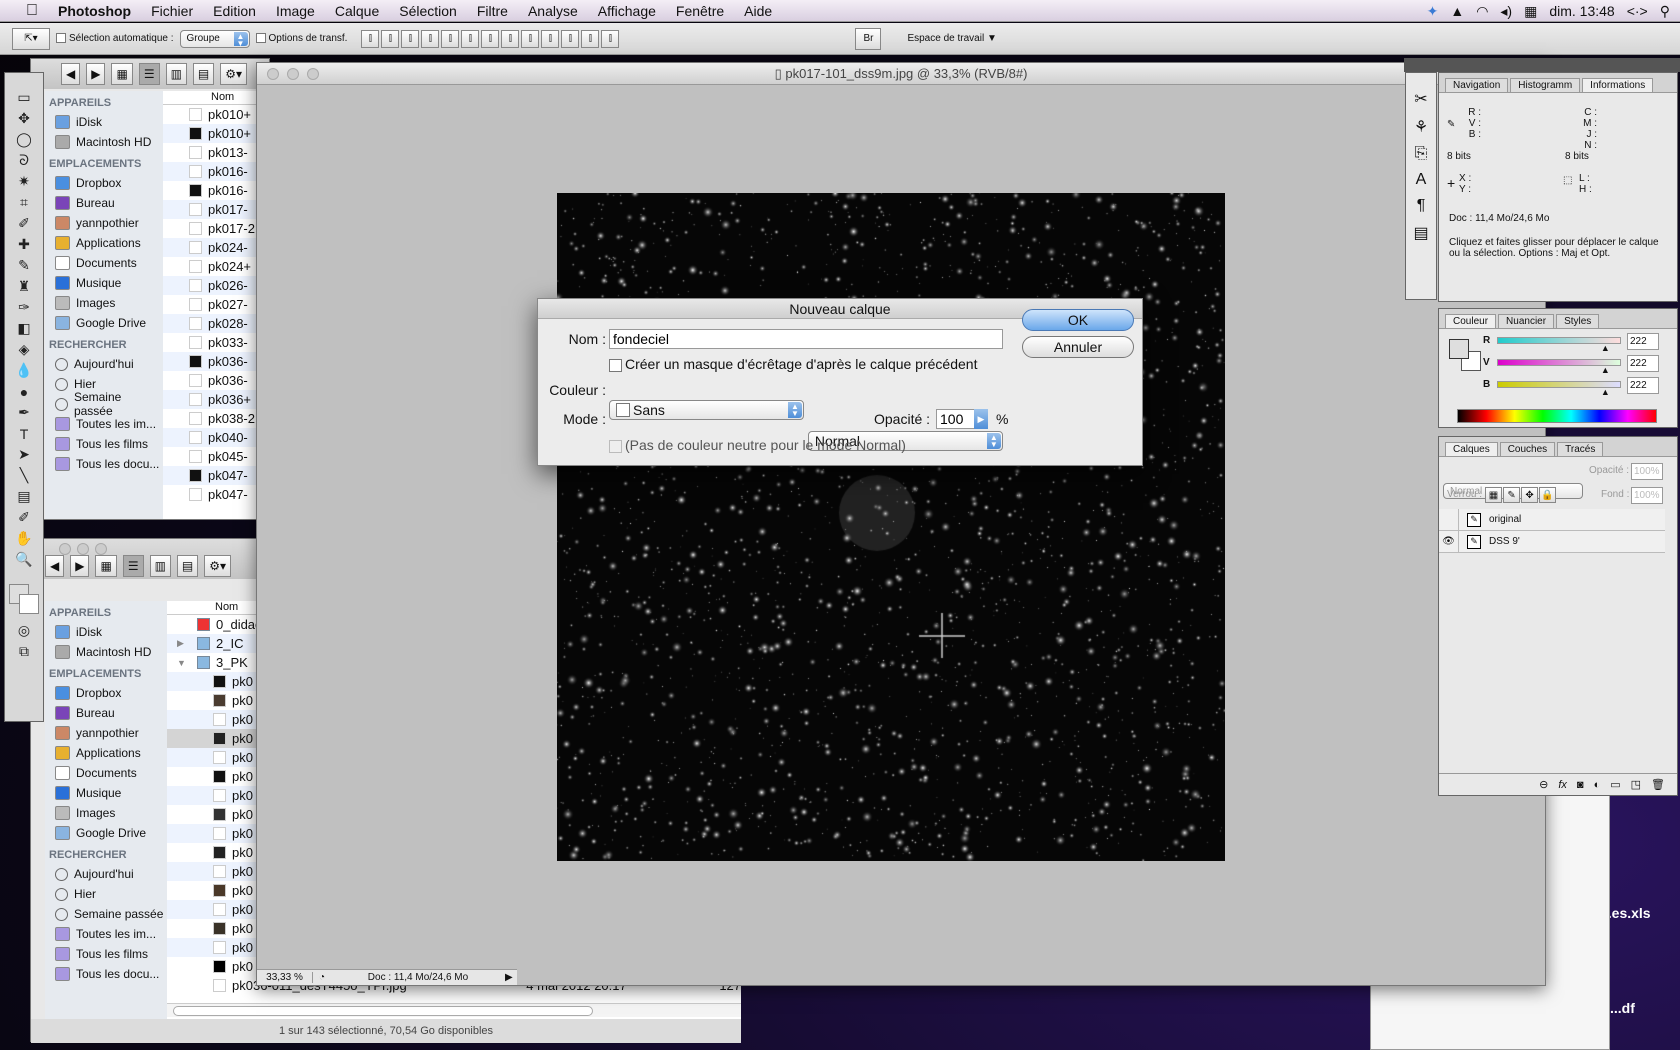  I want to click on clock: dim. 13:48, so click(1581, 11).